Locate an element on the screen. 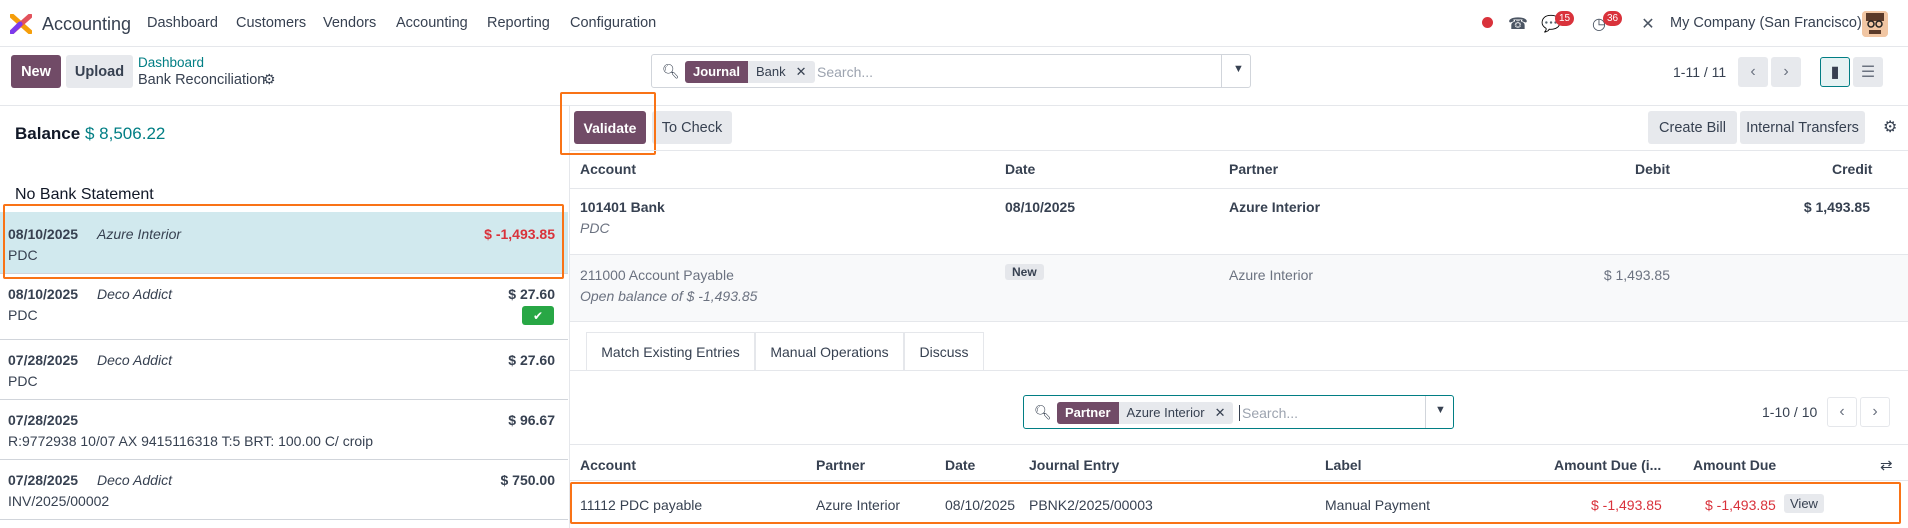 The width and height of the screenshot is (1908, 528). menu-vendors: Vendors is located at coordinates (349, 23).